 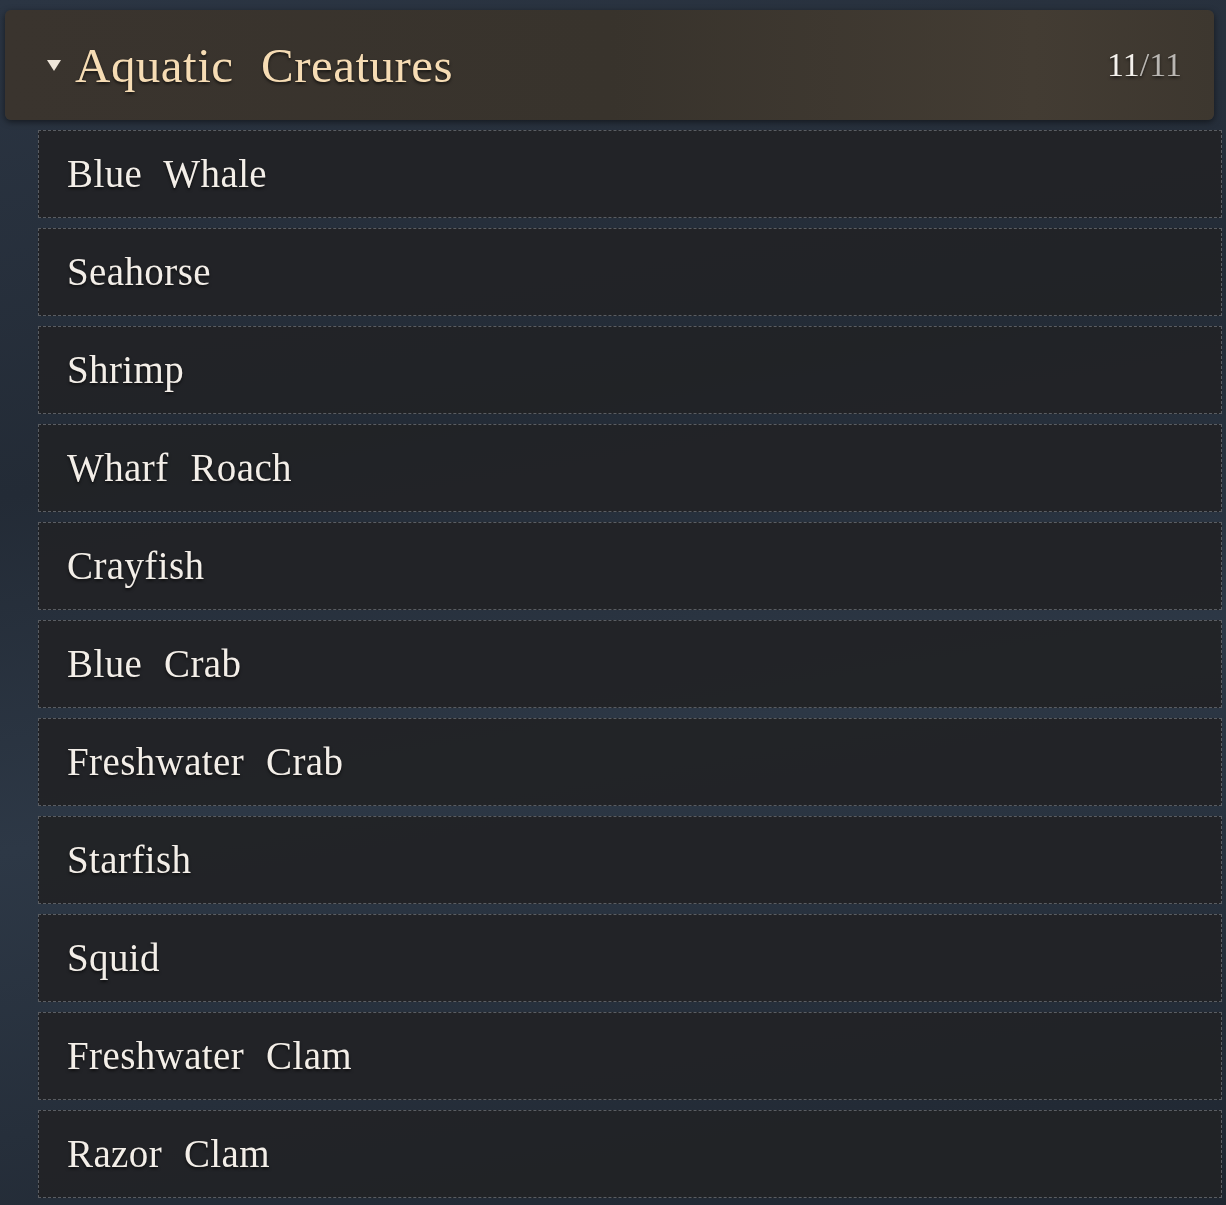 I want to click on count-label: 11/11, so click(x=1144, y=65).